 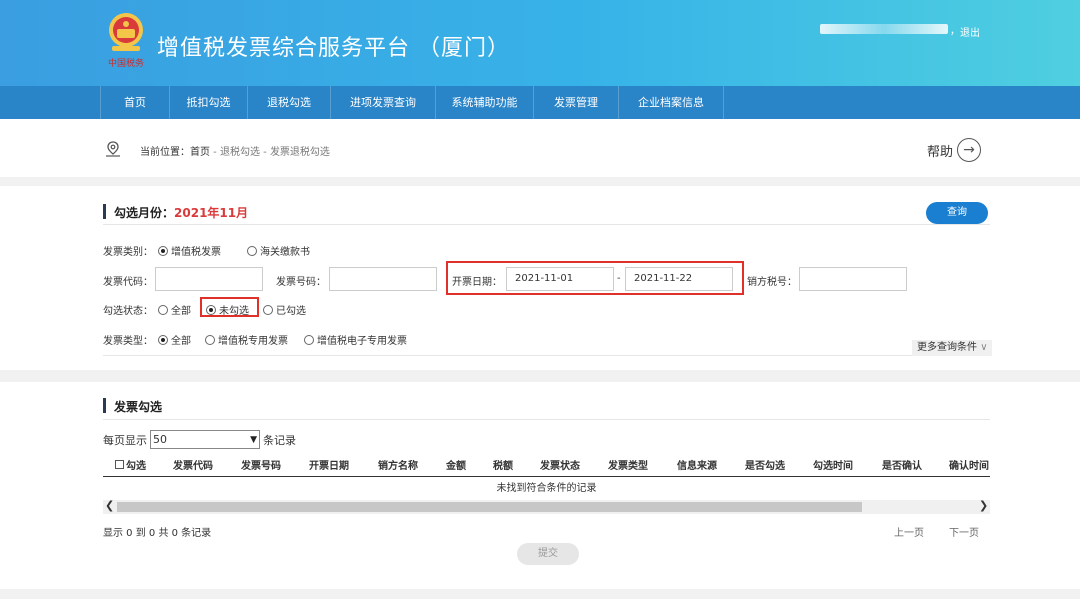 What do you see at coordinates (126, 63) in the screenshot?
I see `svg-text: 中国税务` at bounding box center [126, 63].